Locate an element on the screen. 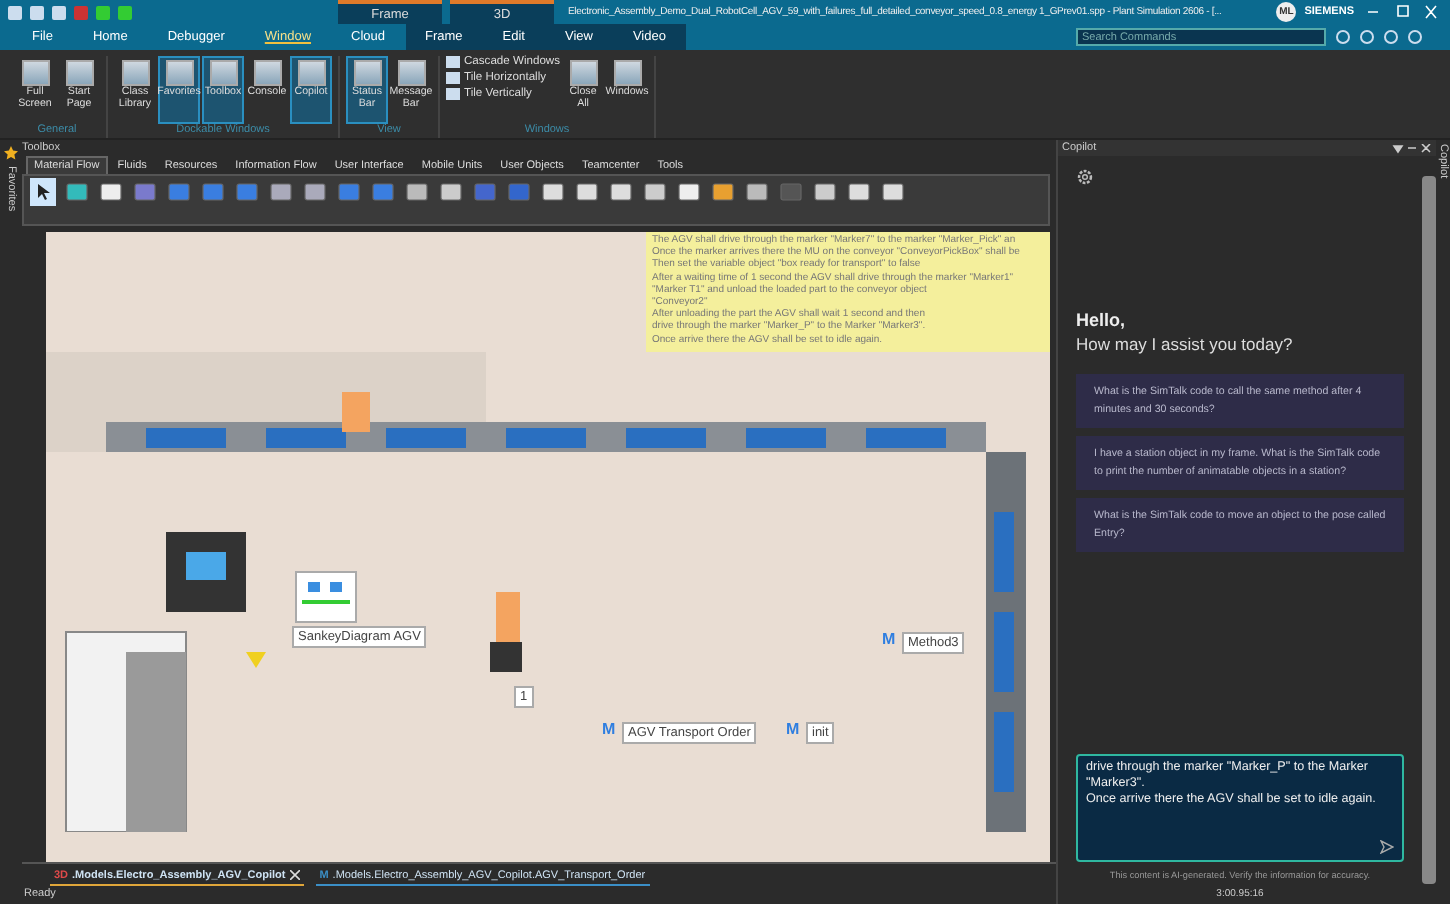  scrollbar-thumb is located at coordinates (1429, 530).